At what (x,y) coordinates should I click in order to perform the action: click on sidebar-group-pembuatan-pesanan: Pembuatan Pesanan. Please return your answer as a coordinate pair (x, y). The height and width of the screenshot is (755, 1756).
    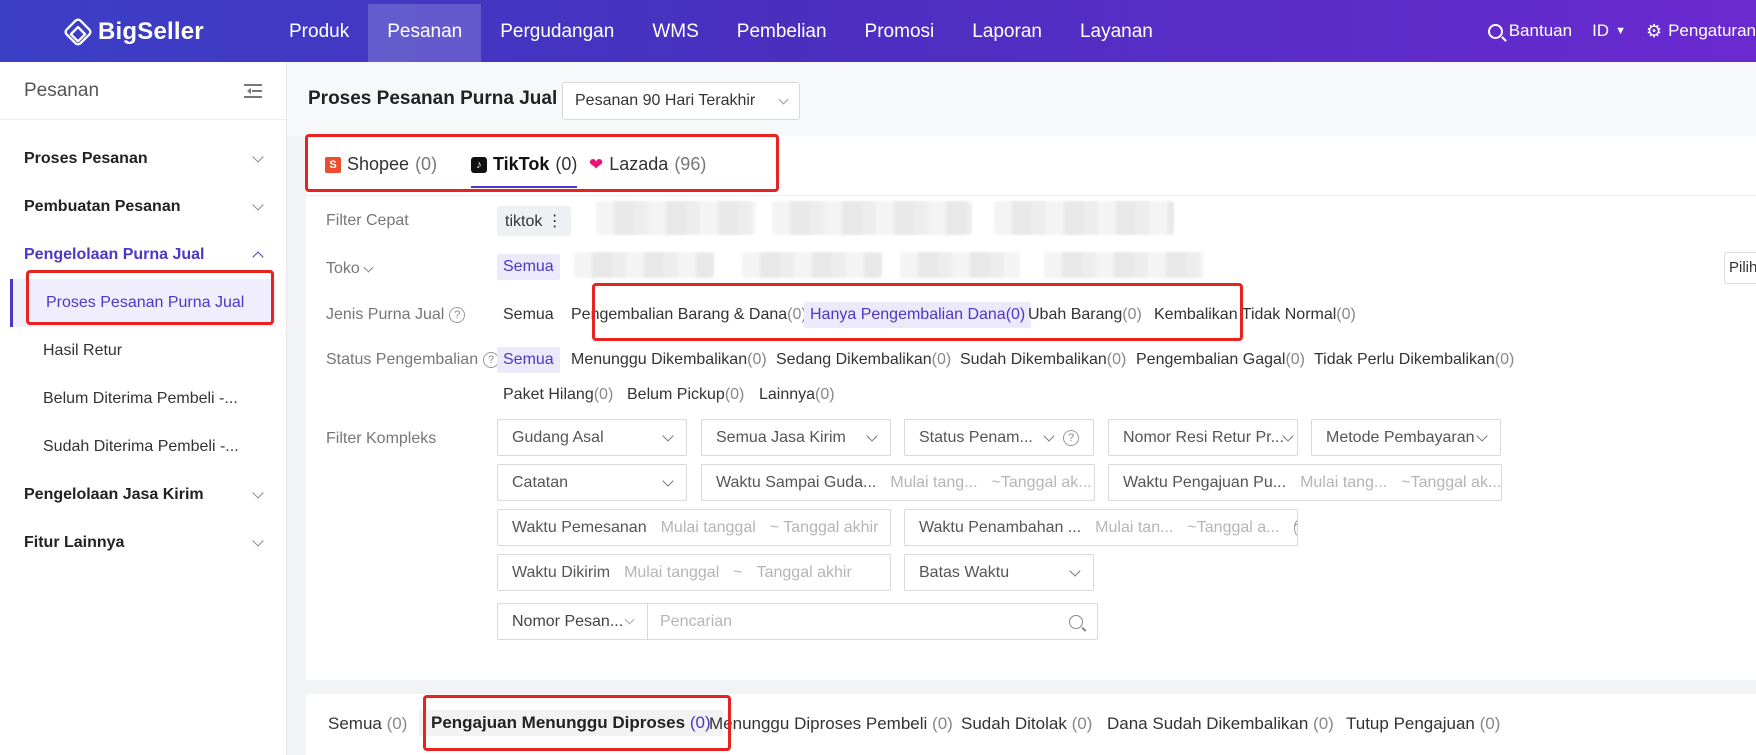
    Looking at the image, I should click on (143, 207).